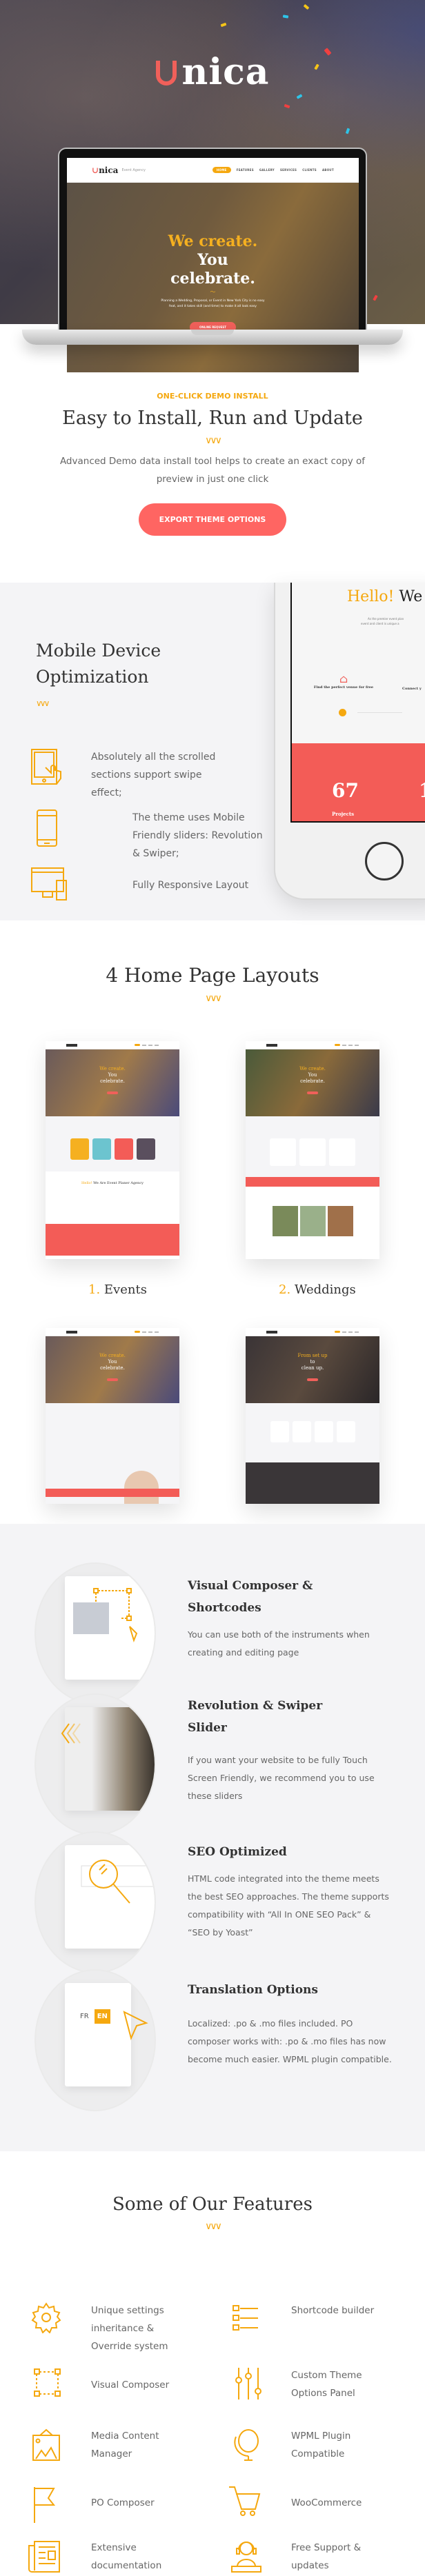 The height and width of the screenshot is (2576, 425). Describe the element at coordinates (99, 2385) in the screenshot. I see `feature-item: Visual Composer` at that location.